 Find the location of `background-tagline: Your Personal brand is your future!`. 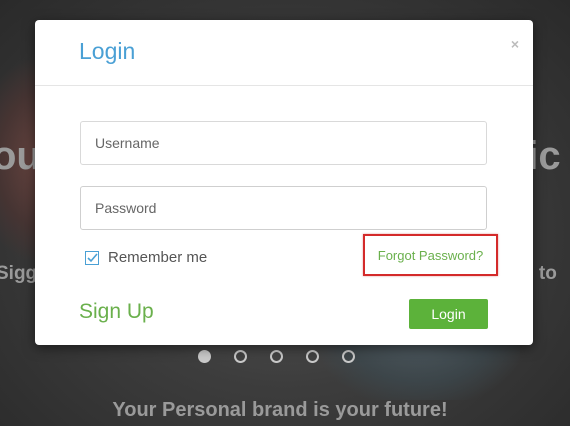

background-tagline: Your Personal brand is your future! is located at coordinates (280, 410).